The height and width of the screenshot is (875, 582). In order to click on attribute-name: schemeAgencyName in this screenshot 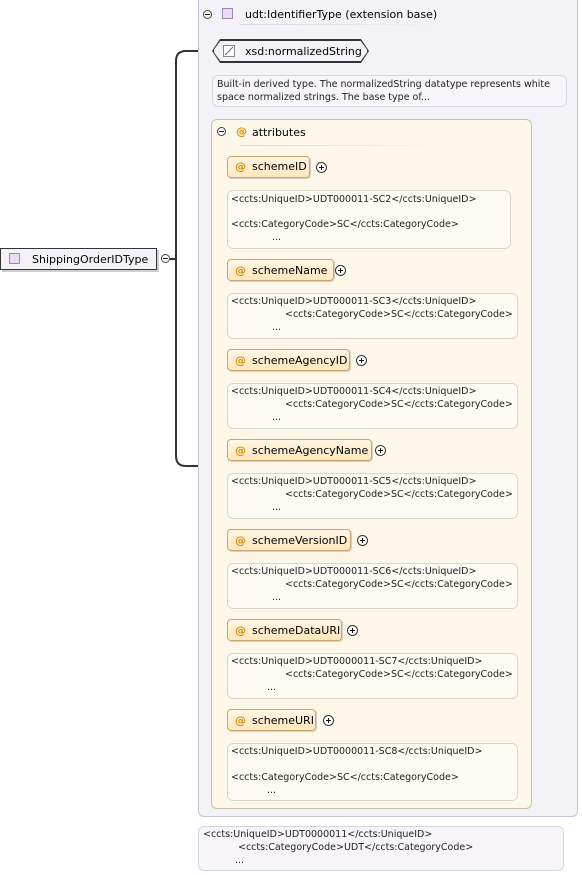, I will do `click(310, 450)`.